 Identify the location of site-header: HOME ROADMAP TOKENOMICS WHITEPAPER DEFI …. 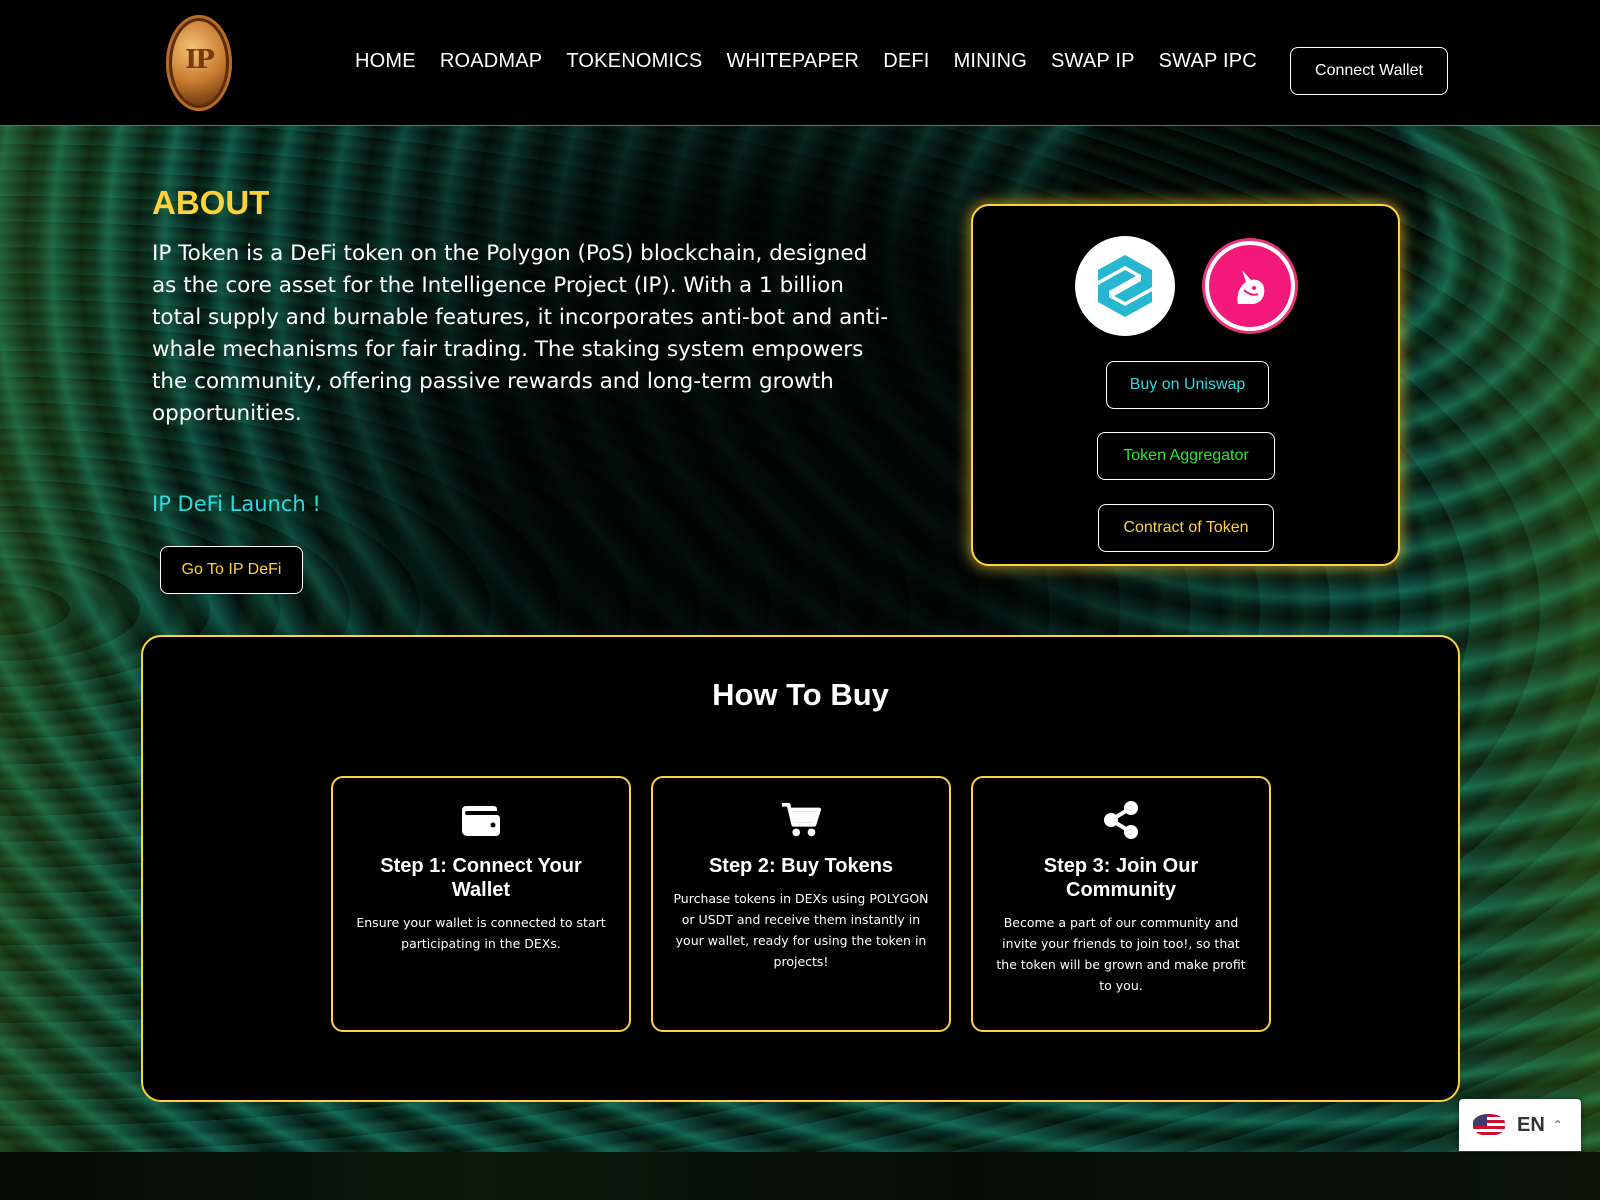
(800, 63).